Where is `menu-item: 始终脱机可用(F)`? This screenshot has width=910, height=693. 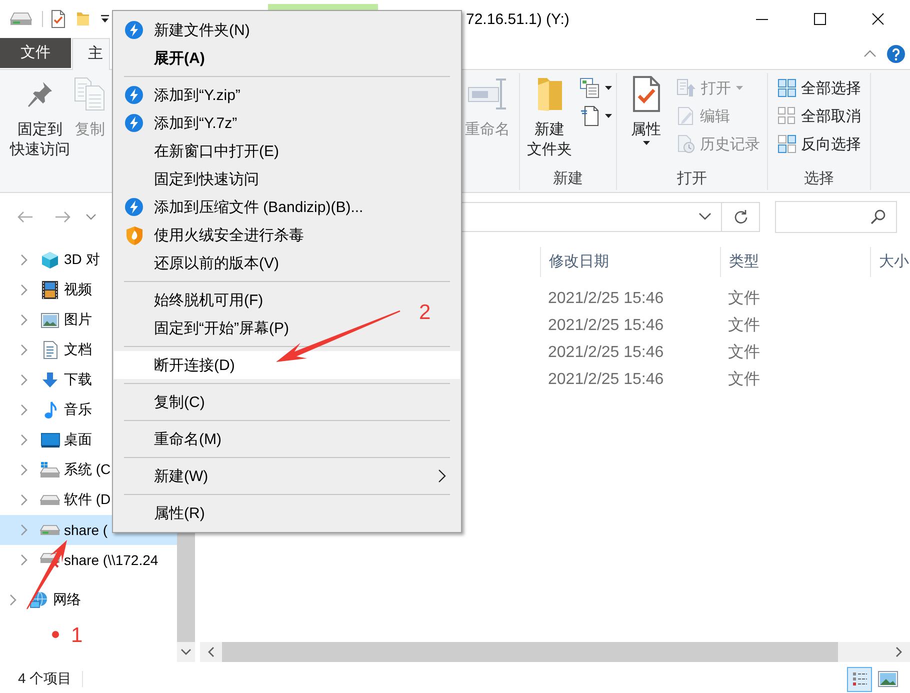
menu-item: 始终脱机可用(F) is located at coordinates (191, 300).